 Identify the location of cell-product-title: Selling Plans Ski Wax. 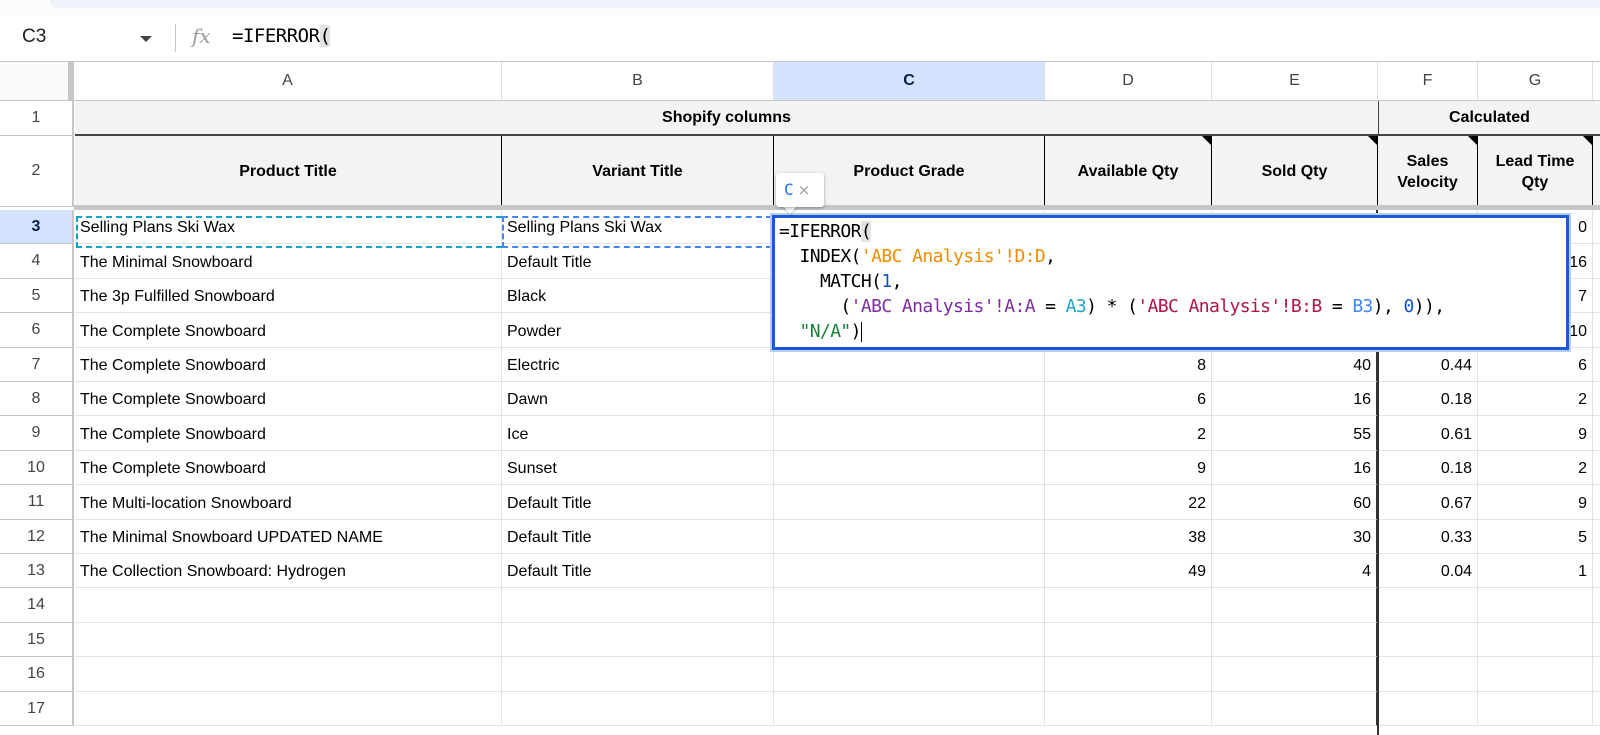
(288, 227).